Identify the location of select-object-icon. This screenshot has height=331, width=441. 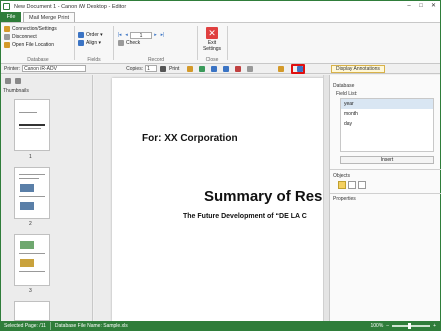
(342, 185).